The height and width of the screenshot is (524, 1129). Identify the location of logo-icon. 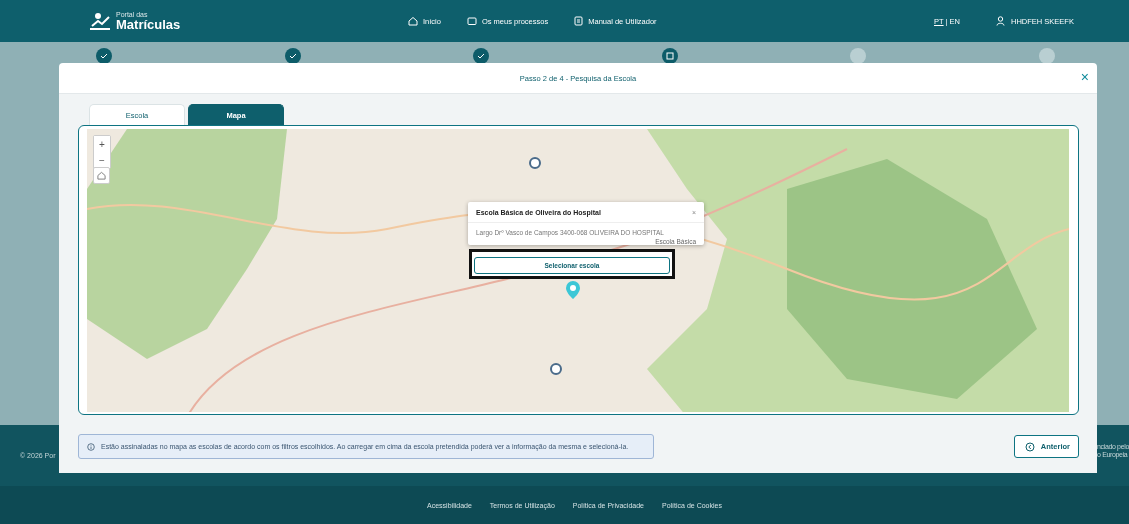
(100, 21).